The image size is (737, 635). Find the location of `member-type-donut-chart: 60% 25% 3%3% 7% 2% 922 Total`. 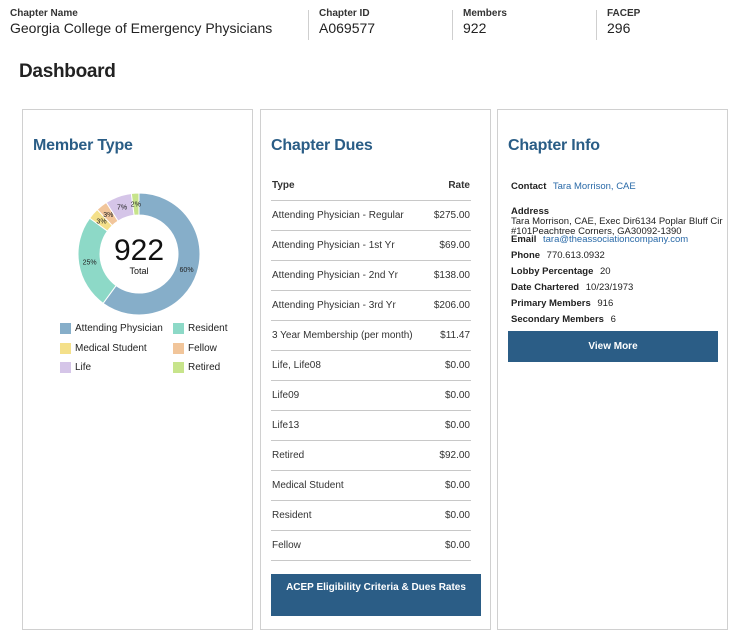

member-type-donut-chart: 60% 25% 3%3% 7% 2% 922 Total is located at coordinates (139, 254).